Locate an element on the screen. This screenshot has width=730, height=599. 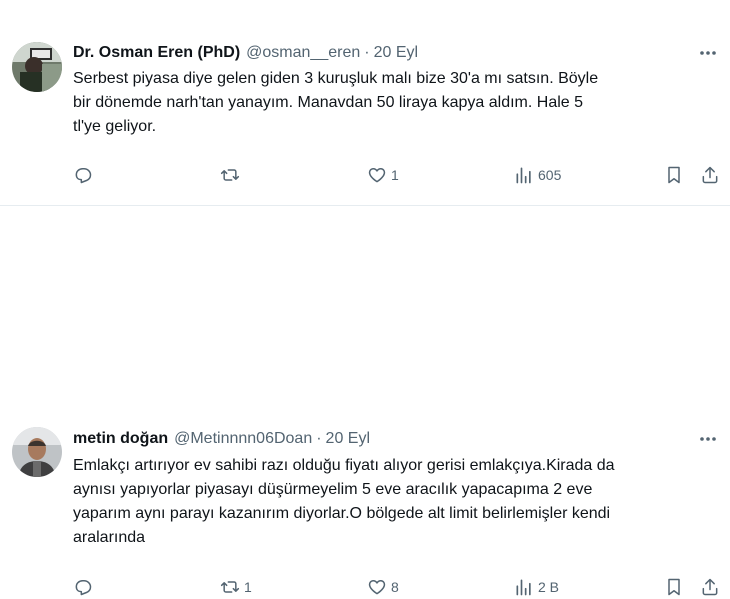
retweet-button: 1 is located at coordinates (236, 587).